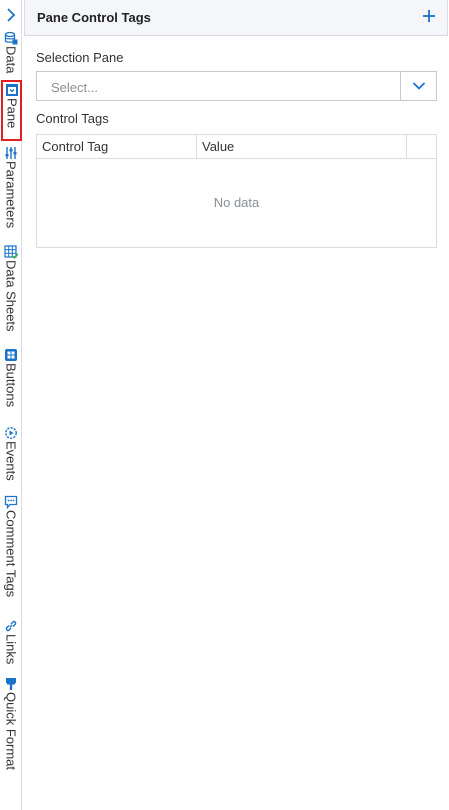 The height and width of the screenshot is (810, 449). Describe the element at coordinates (302, 146) in the screenshot. I see `column-header-value: Value` at that location.